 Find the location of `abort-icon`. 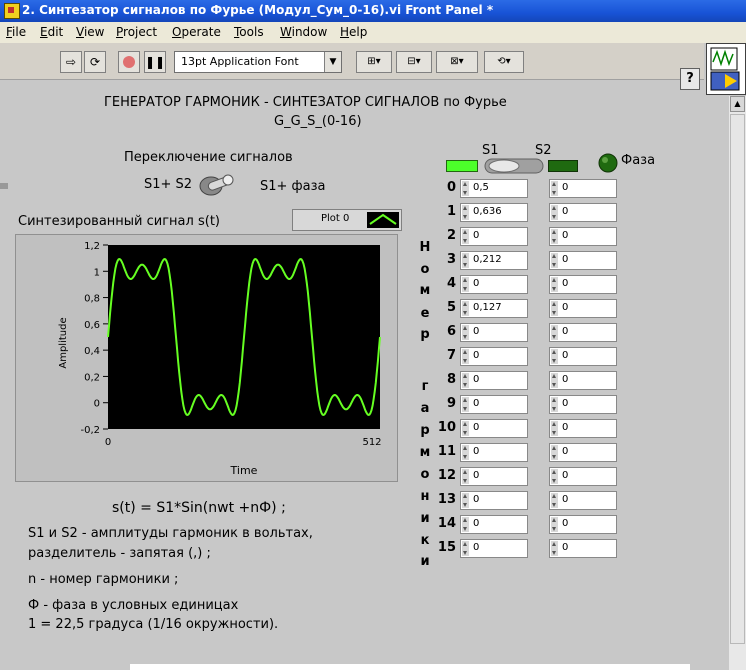

abort-icon is located at coordinates (129, 62).